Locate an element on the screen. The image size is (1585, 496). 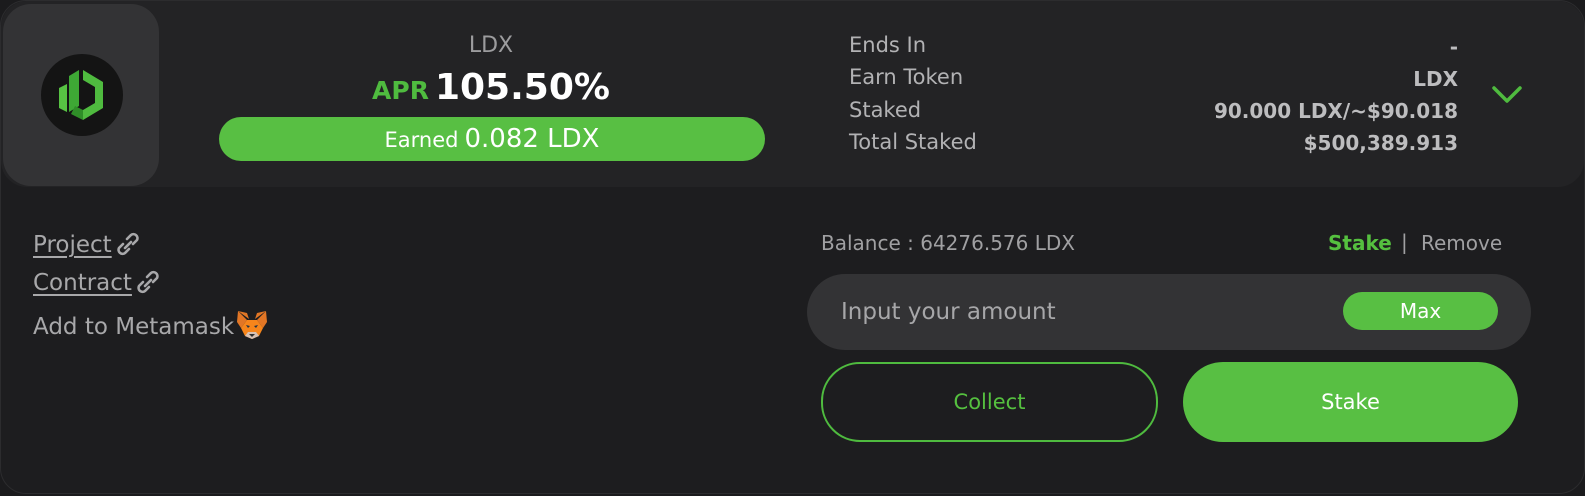
earned-label: Earned is located at coordinates (421, 140).